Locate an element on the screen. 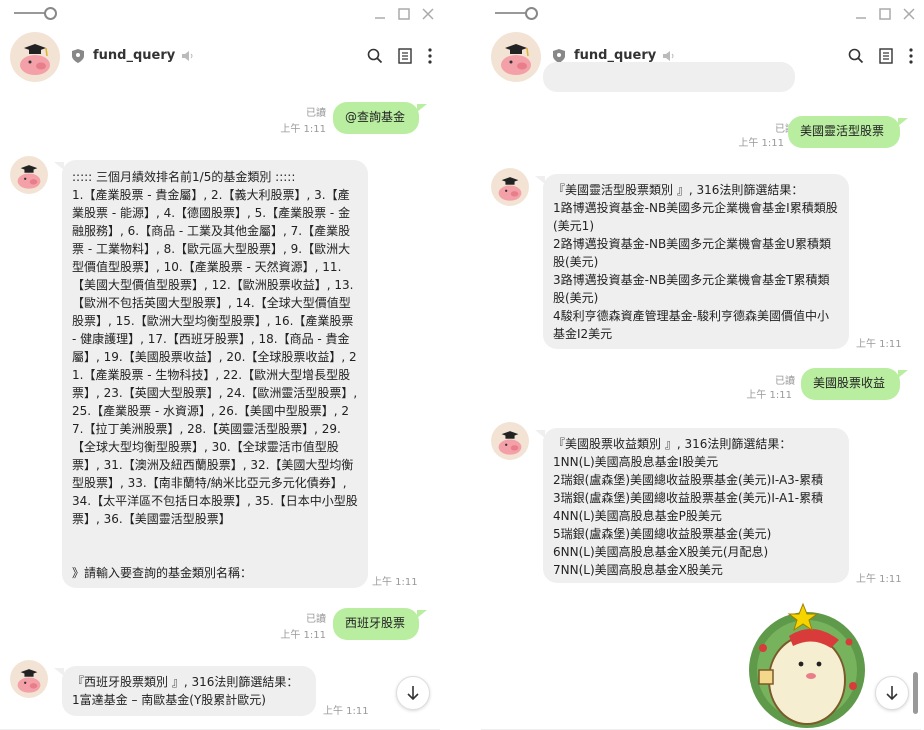  sticker-hedgehog is located at coordinates (807, 665).